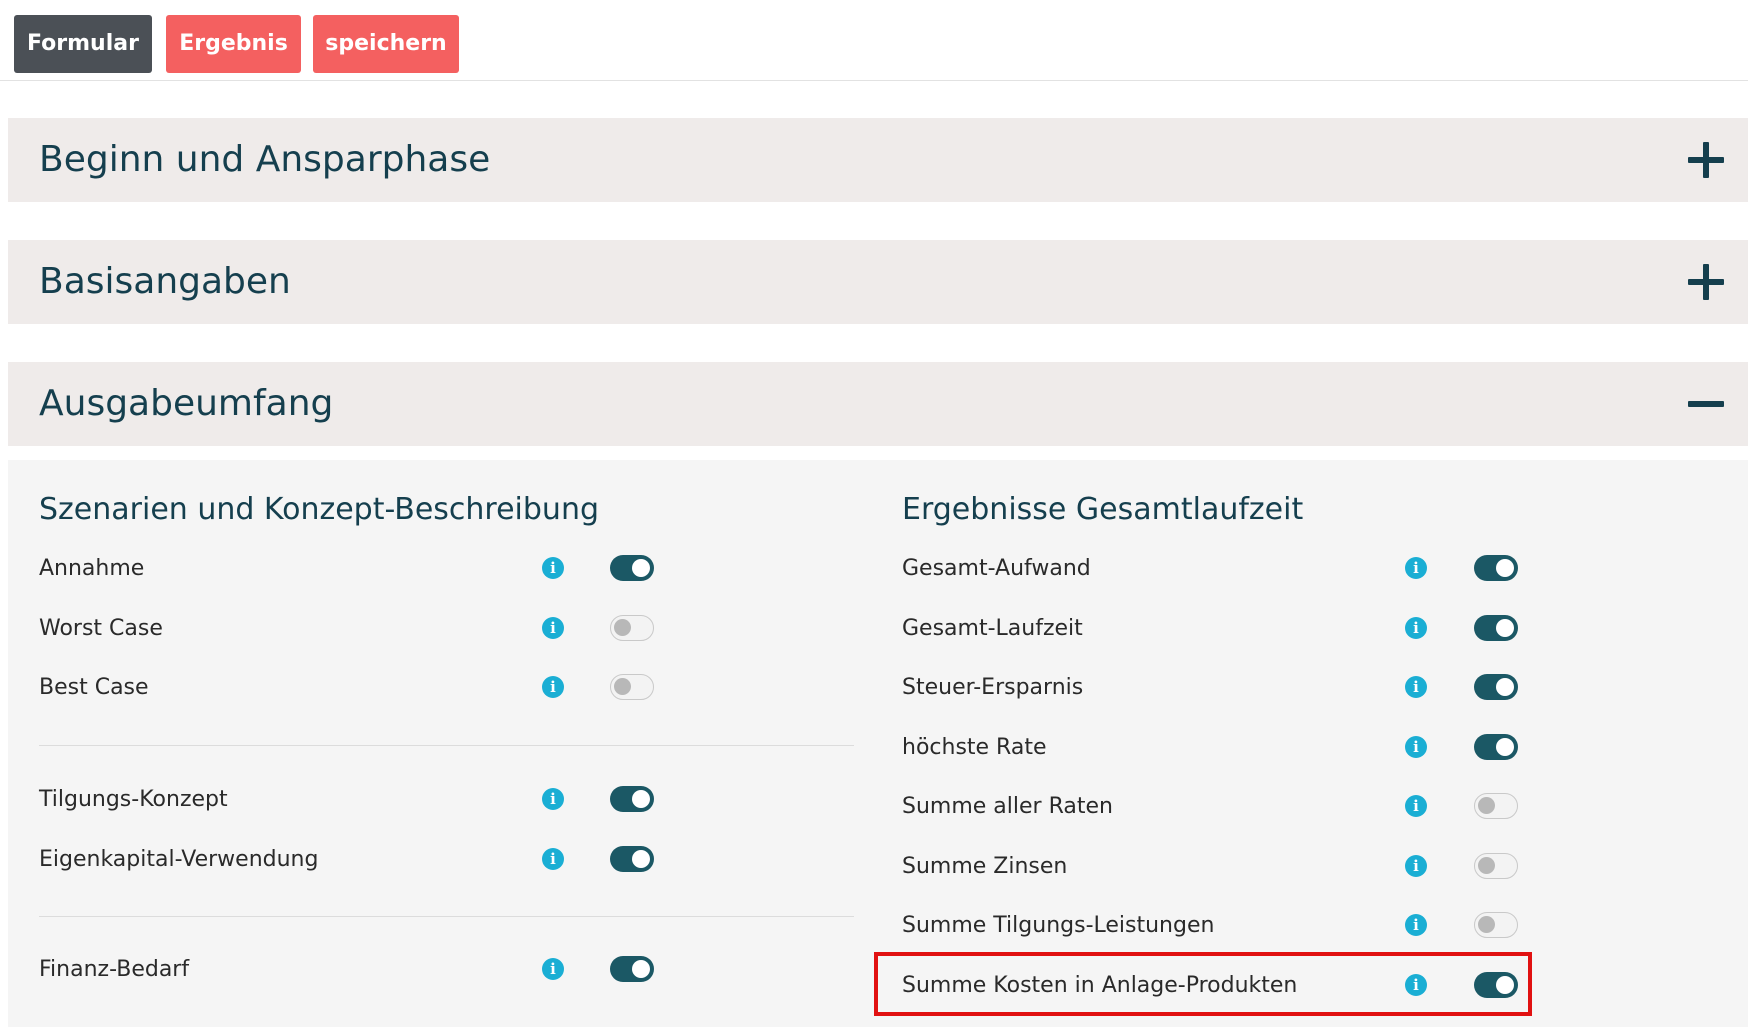  What do you see at coordinates (1212, 569) in the screenshot?
I see `option-gesamt-aufwand: Gesamt-Aufwand i` at bounding box center [1212, 569].